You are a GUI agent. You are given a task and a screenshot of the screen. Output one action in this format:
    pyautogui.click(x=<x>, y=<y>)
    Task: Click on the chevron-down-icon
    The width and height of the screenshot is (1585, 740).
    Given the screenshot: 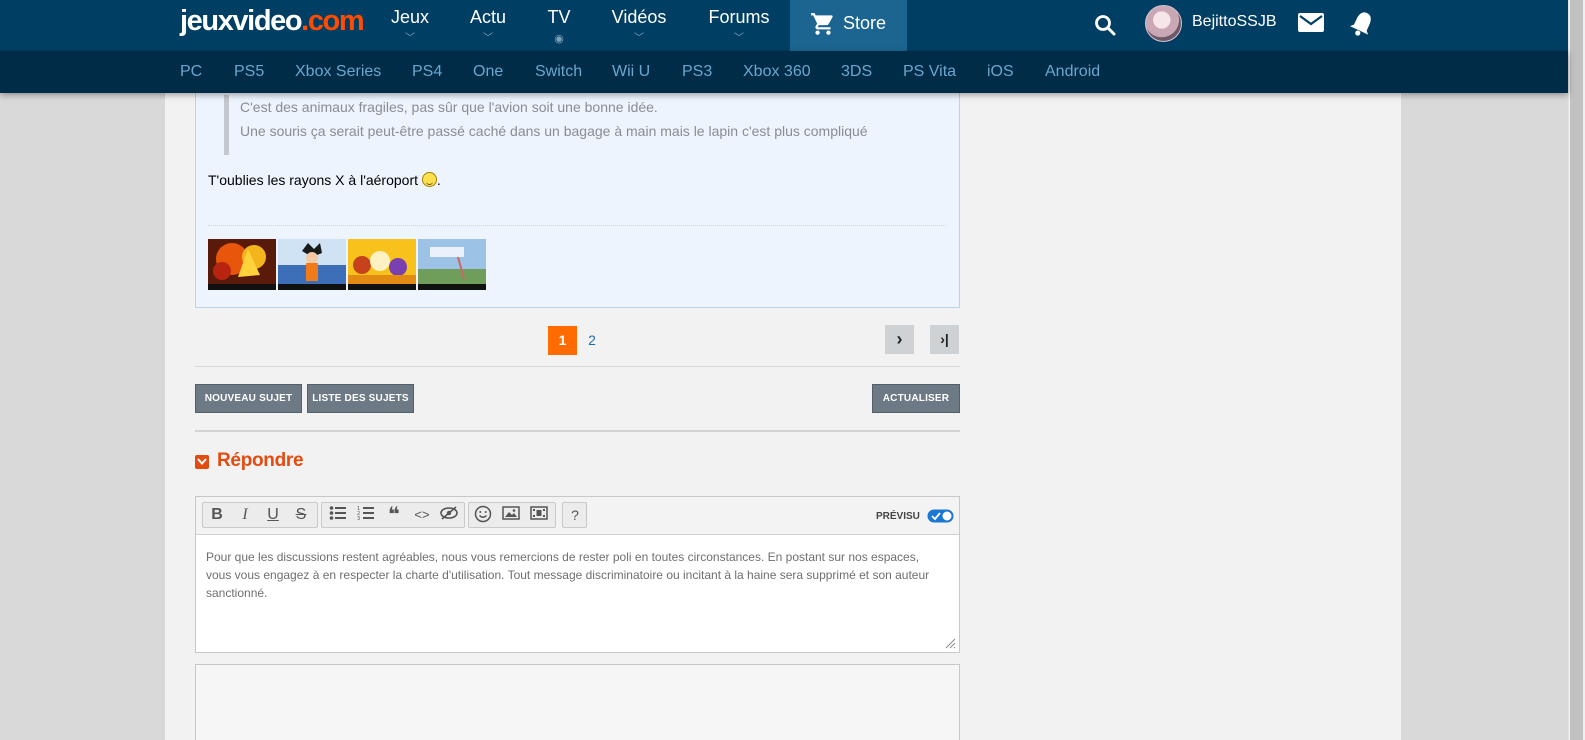 What is the action you would take?
    pyautogui.click(x=202, y=462)
    